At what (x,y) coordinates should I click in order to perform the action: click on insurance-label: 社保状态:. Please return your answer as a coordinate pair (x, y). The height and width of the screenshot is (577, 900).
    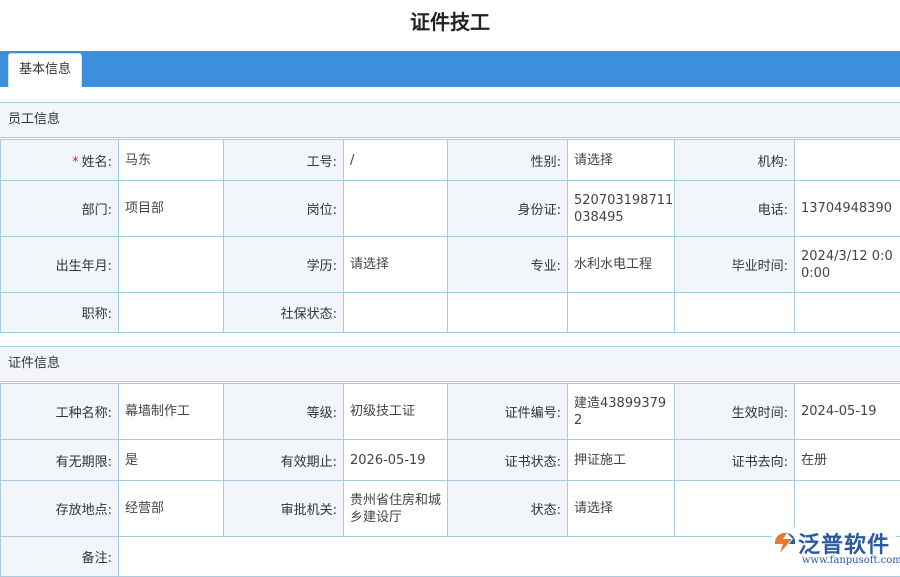
    Looking at the image, I should click on (284, 313).